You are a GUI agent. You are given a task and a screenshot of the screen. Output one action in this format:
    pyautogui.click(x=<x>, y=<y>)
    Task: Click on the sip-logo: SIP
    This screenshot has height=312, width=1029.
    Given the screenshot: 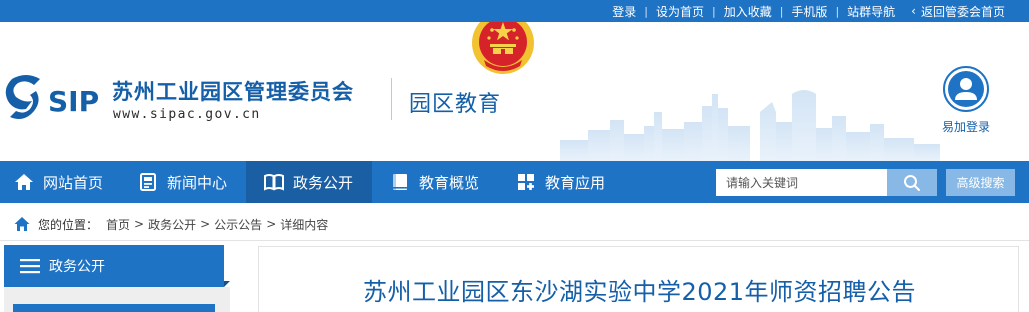 What is the action you would take?
    pyautogui.click(x=52, y=97)
    